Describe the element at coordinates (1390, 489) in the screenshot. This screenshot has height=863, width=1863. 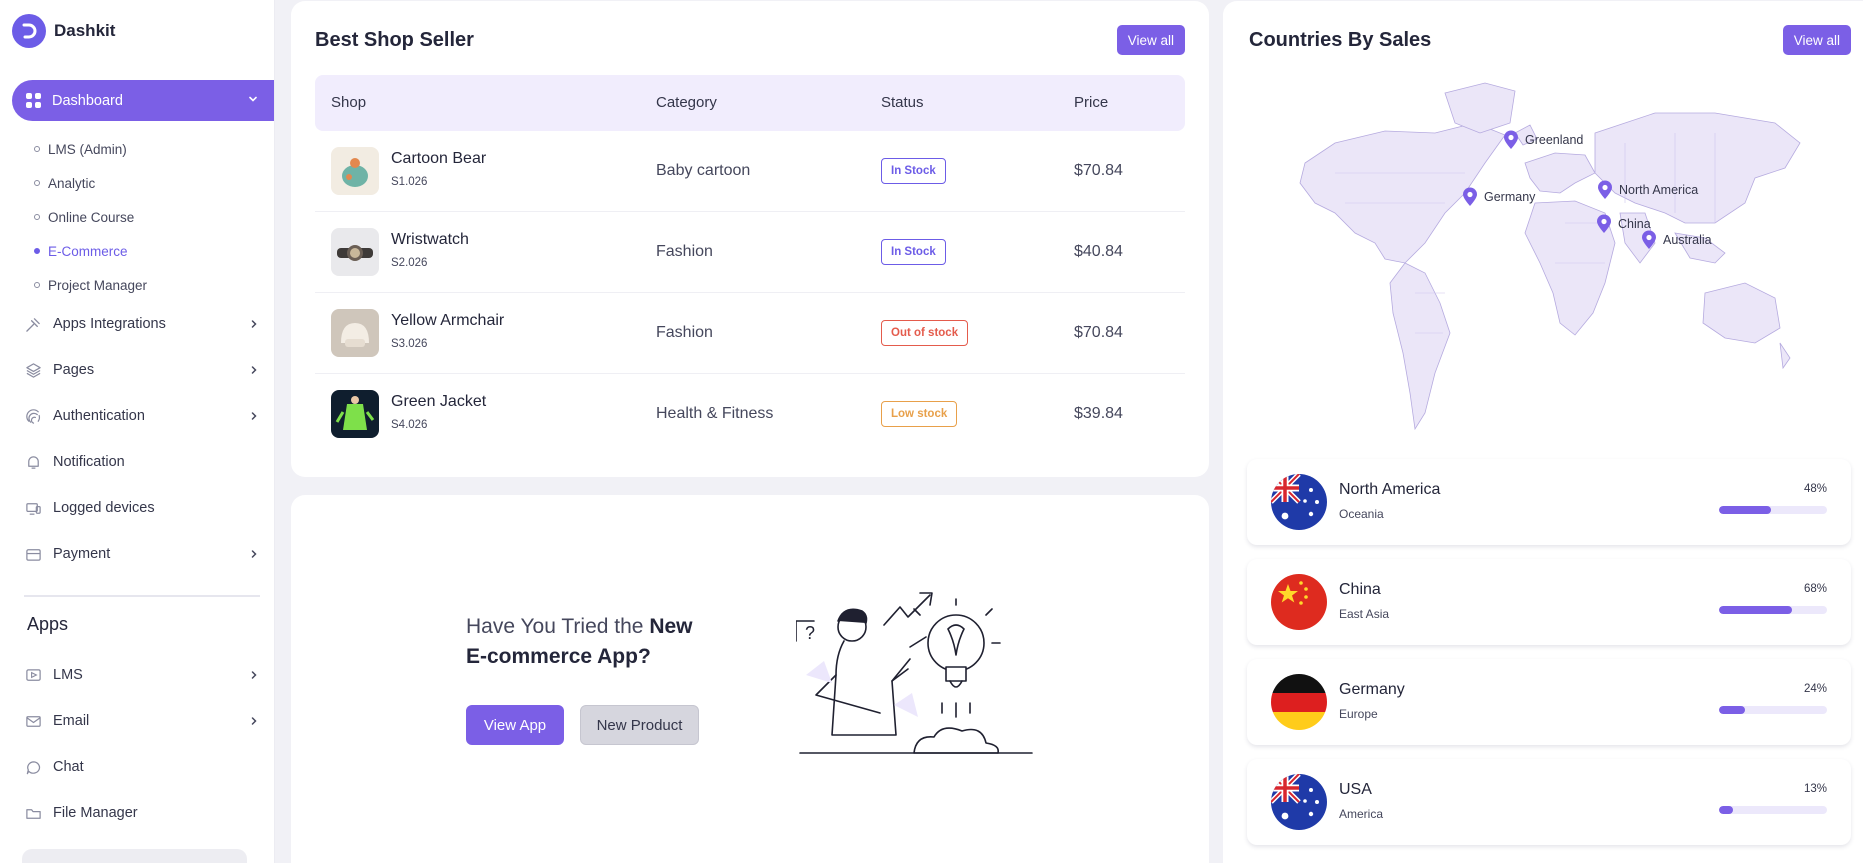
I see `country-name: North America` at that location.